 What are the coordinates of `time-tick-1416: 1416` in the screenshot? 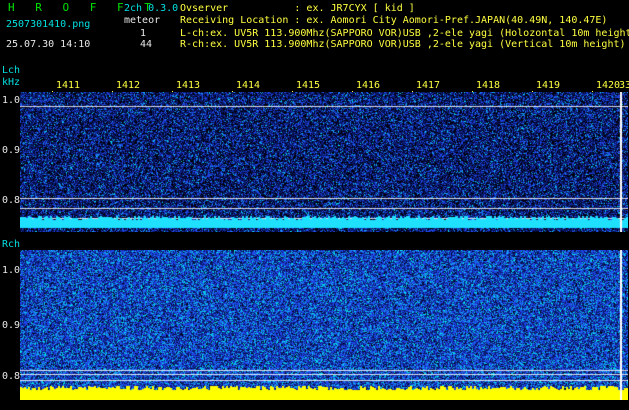 It's located at (368, 85).